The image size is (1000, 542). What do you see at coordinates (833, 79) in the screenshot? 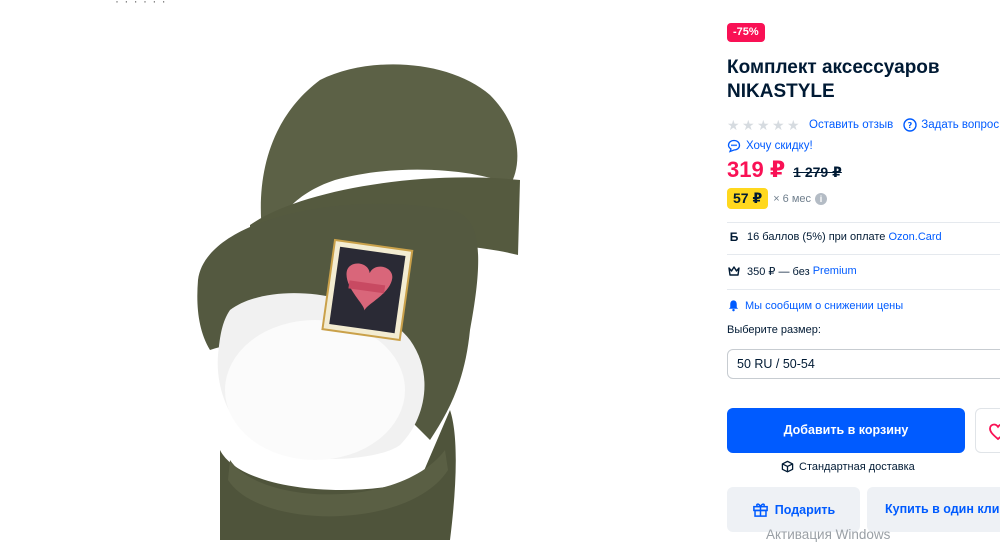
I see `product-title: Комплект аксессуаров NIKASTYLE` at bounding box center [833, 79].